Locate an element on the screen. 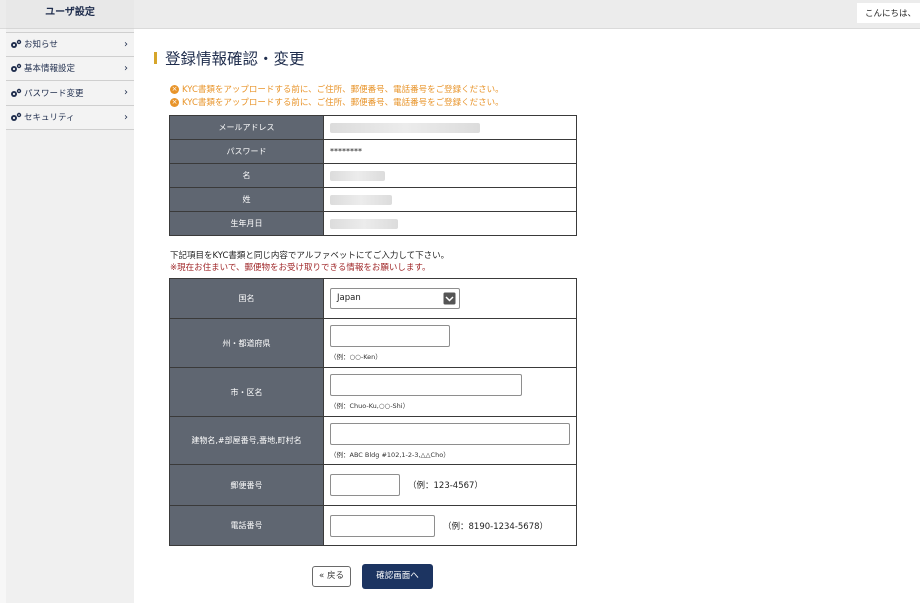 The image size is (920, 603). confirm-button: 確認画面へ is located at coordinates (397, 576).